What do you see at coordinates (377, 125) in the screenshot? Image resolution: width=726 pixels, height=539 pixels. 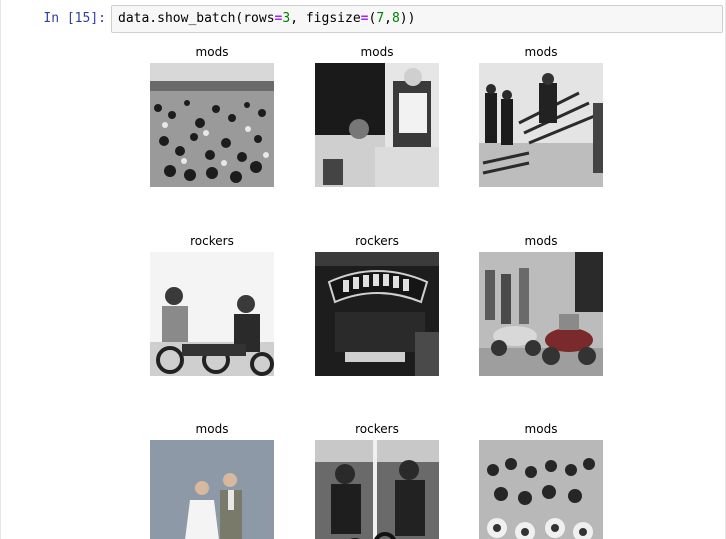 I see `photo-magazine-image` at bounding box center [377, 125].